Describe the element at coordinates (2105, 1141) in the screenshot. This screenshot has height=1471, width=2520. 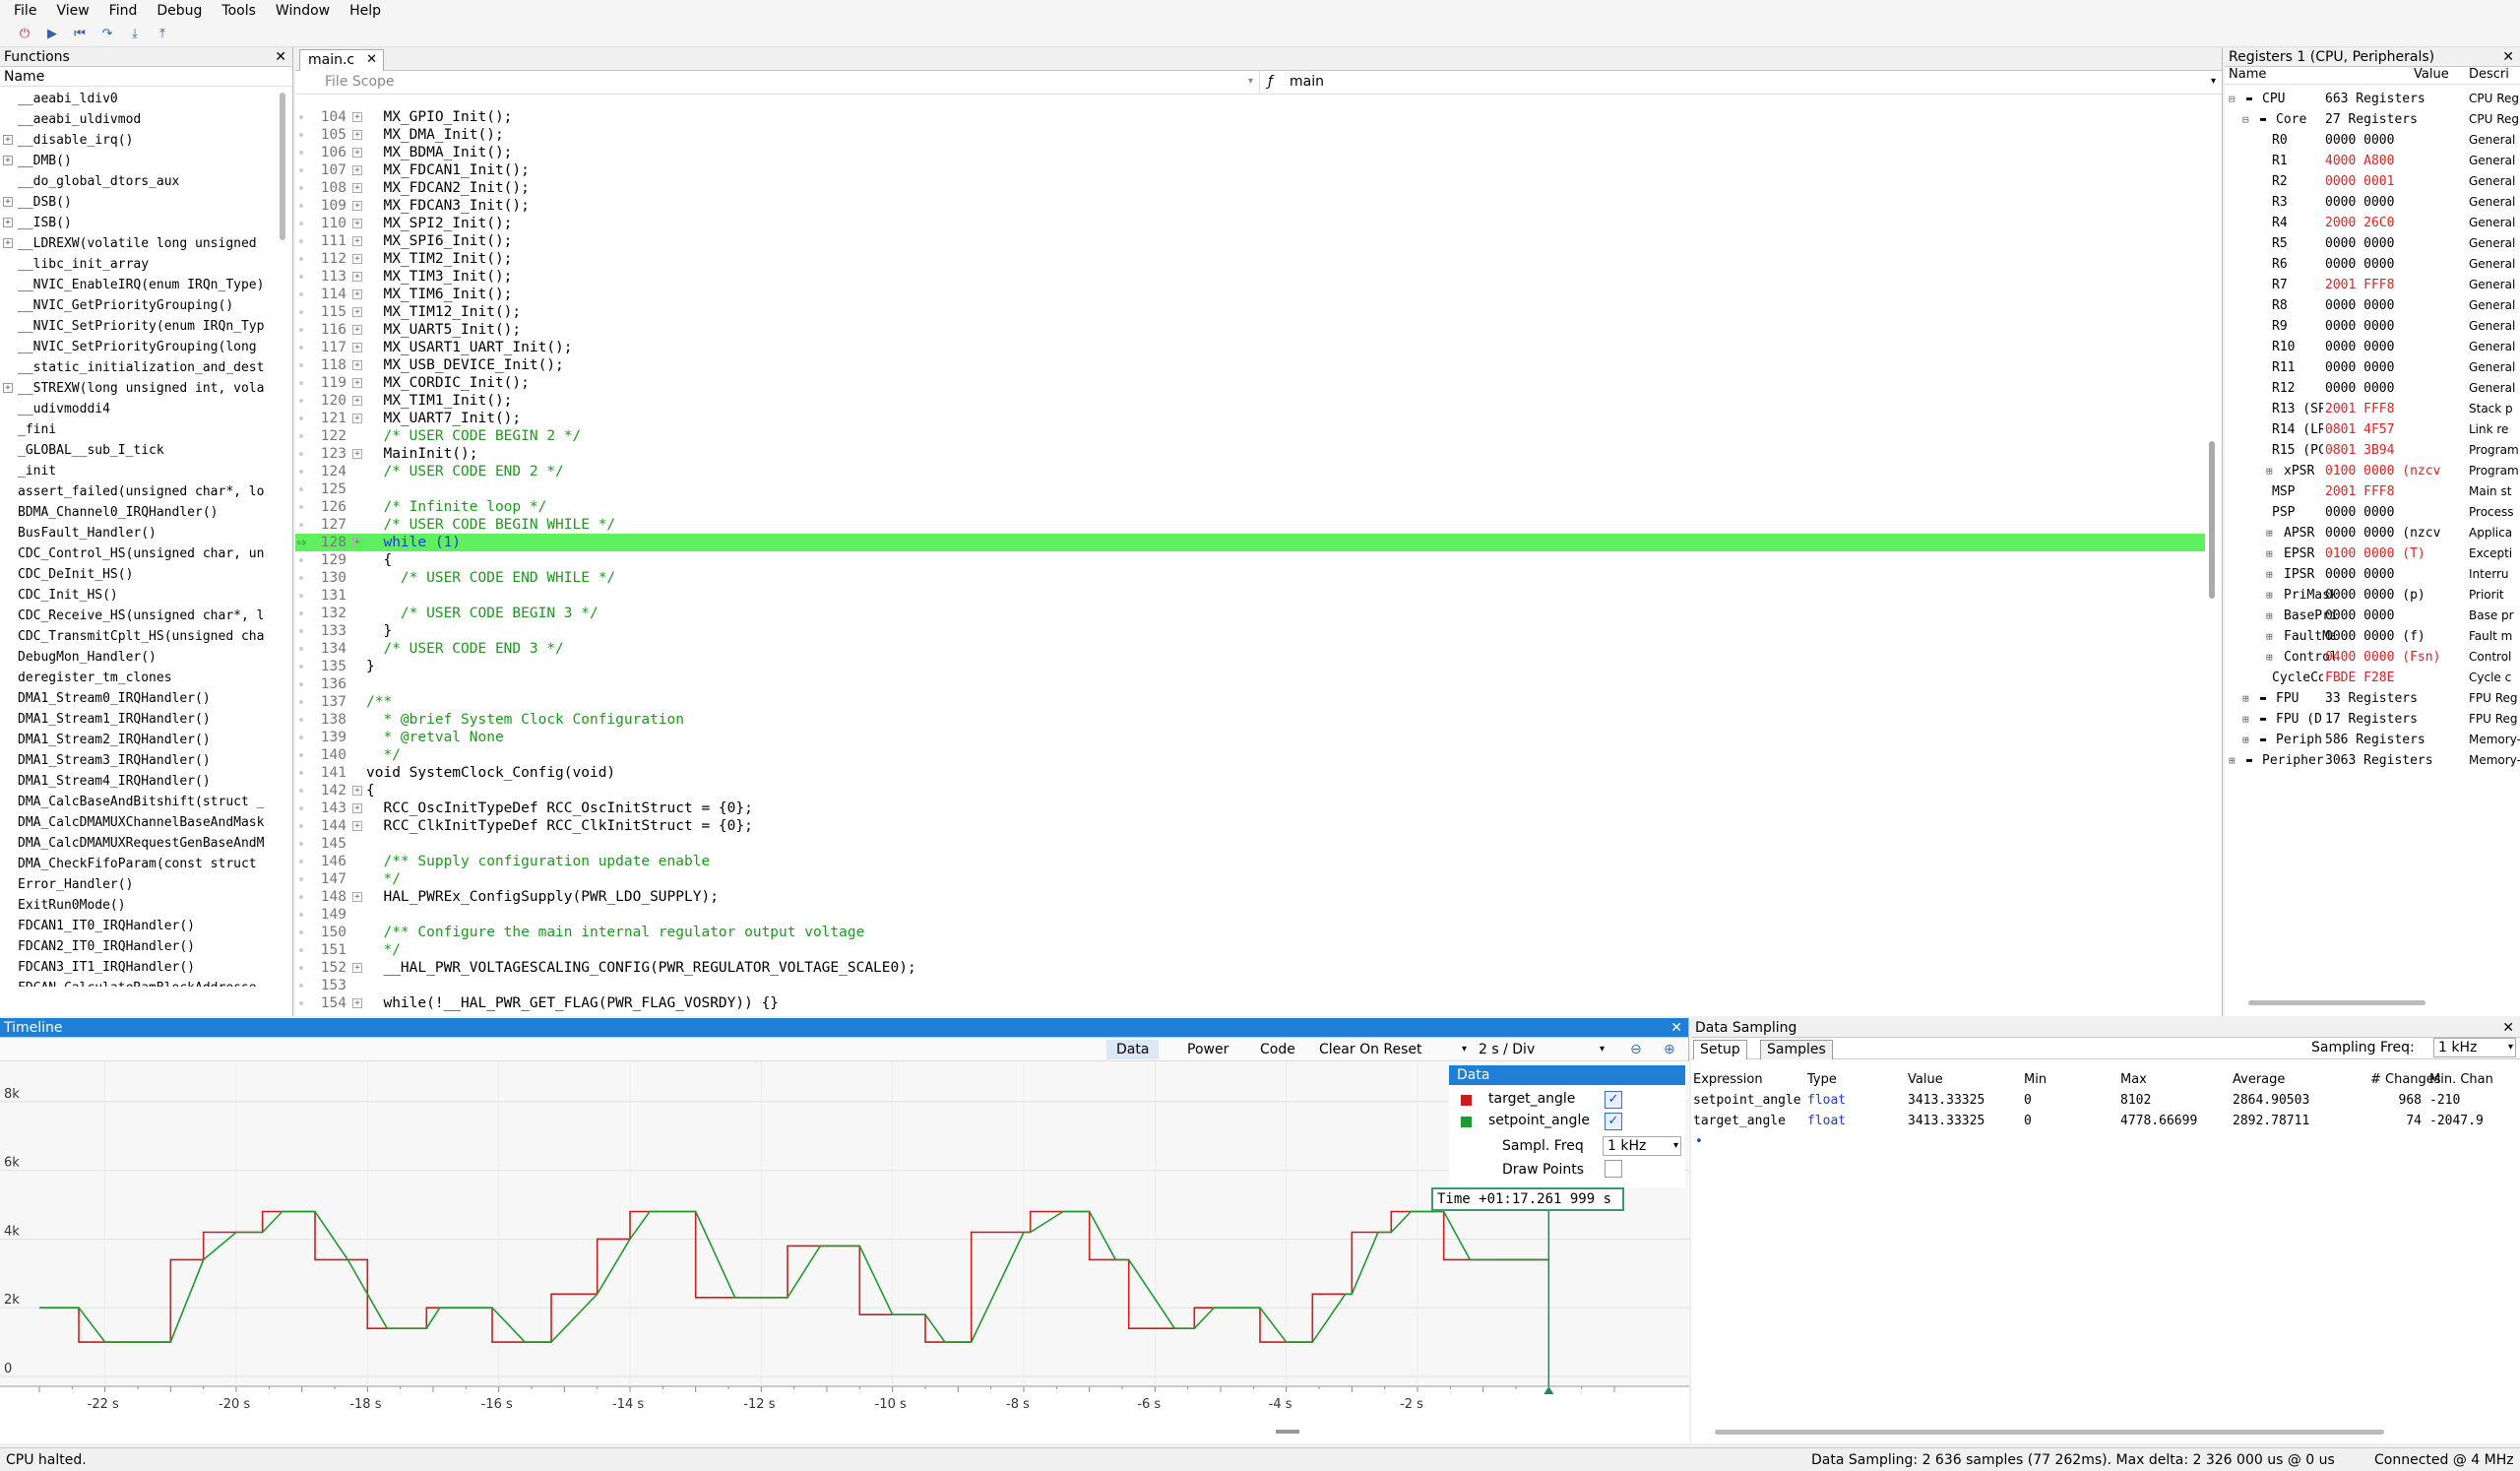
I see `new-expression-row: •` at that location.